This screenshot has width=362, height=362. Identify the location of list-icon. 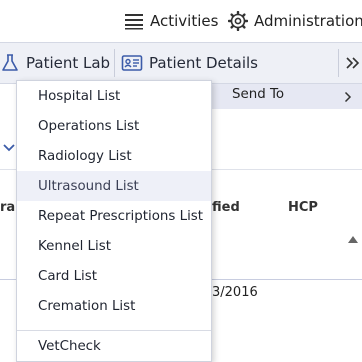
(134, 22).